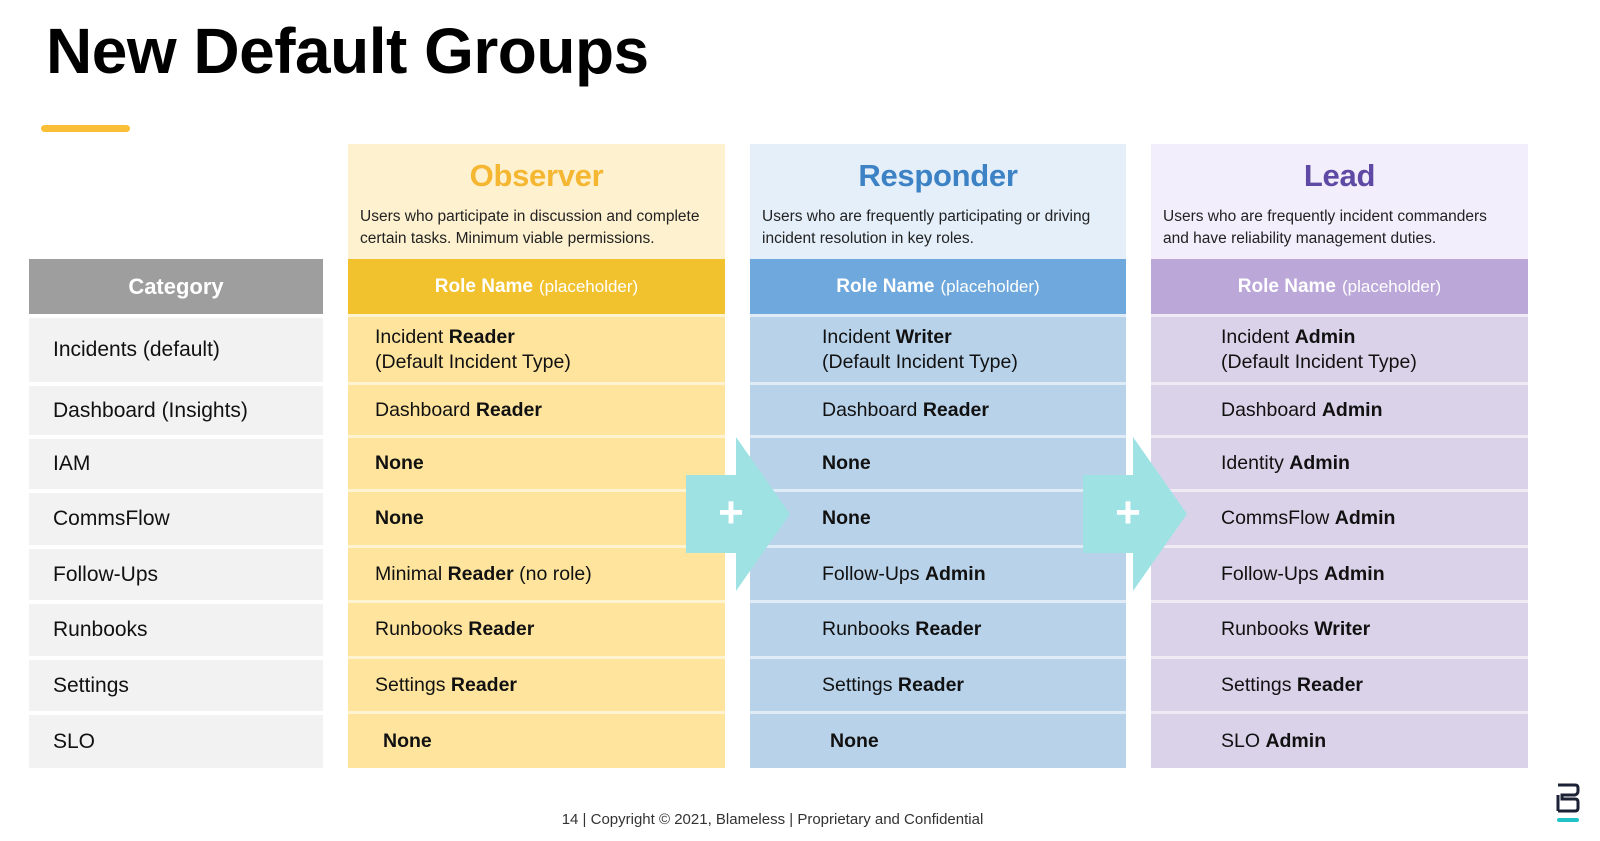  What do you see at coordinates (552, 573) in the screenshot?
I see `permission-note: (no role)` at bounding box center [552, 573].